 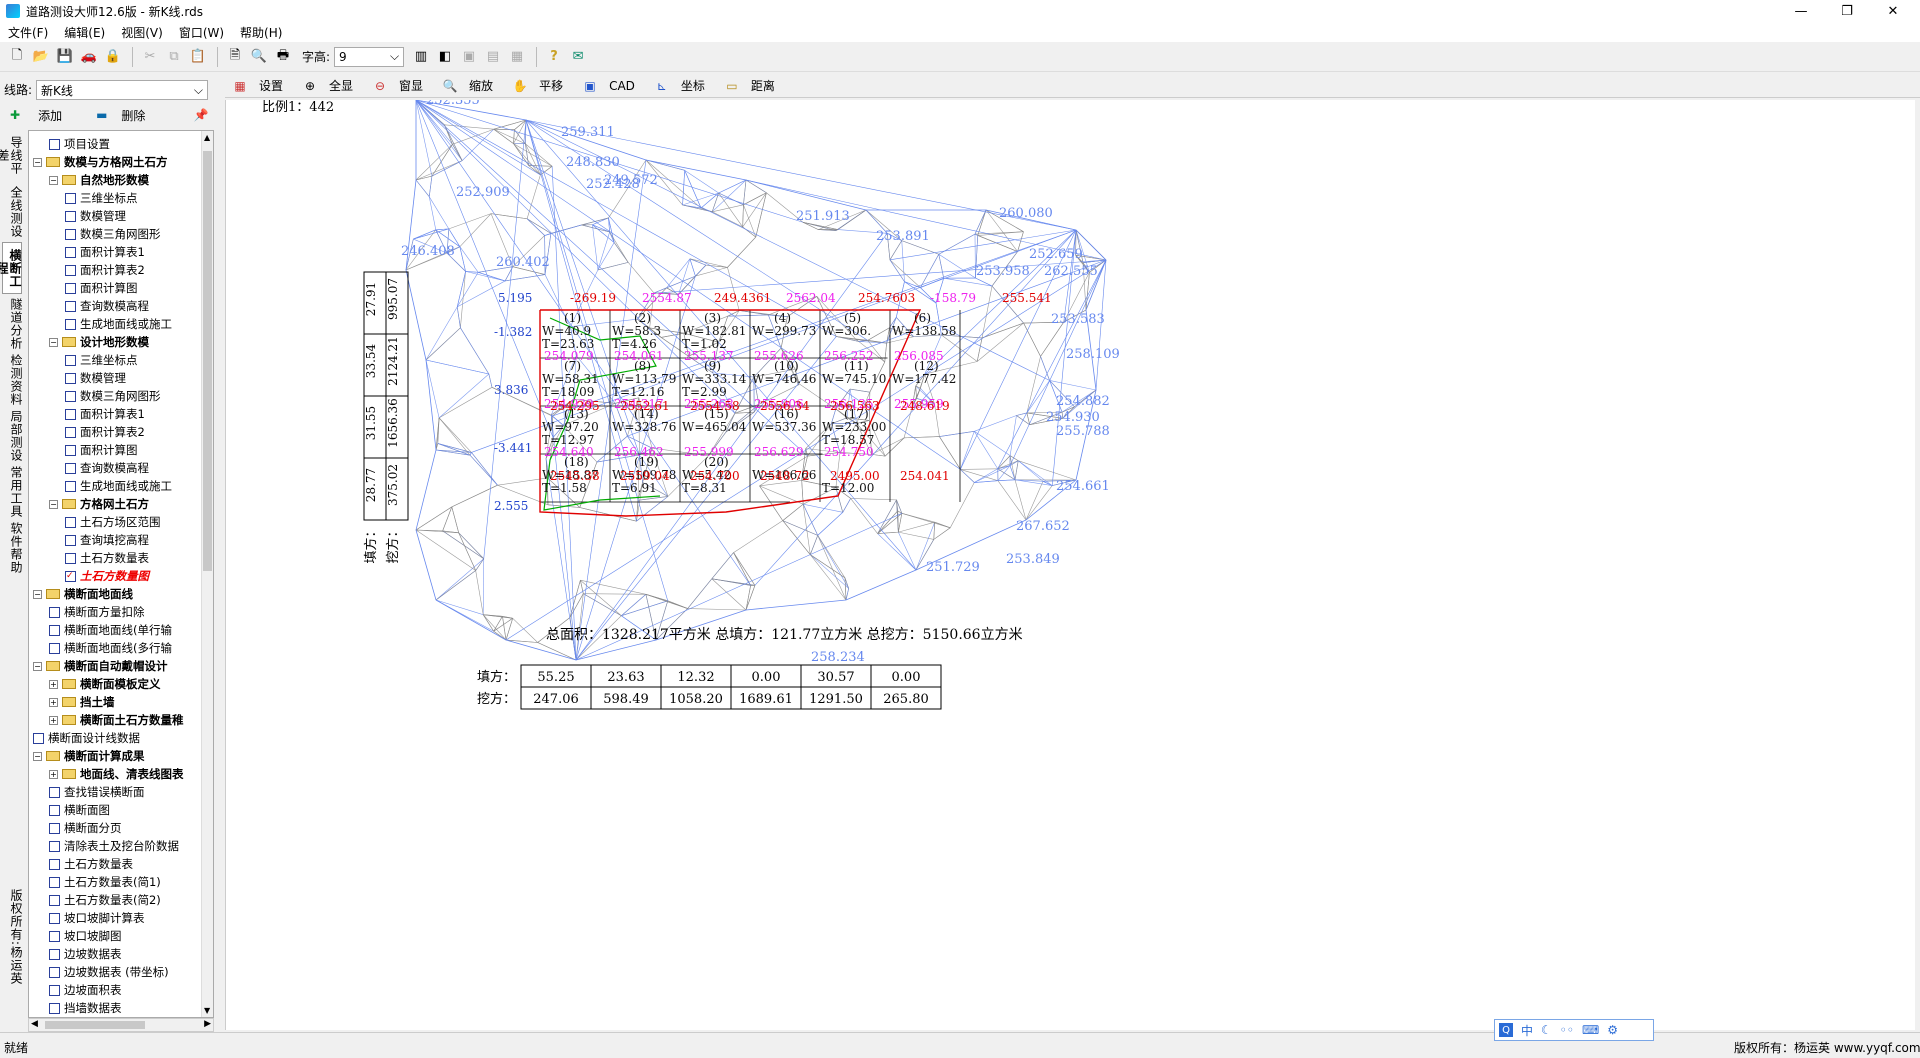 What do you see at coordinates (207, 361) in the screenshot?
I see `scroll-thumb` at bounding box center [207, 361].